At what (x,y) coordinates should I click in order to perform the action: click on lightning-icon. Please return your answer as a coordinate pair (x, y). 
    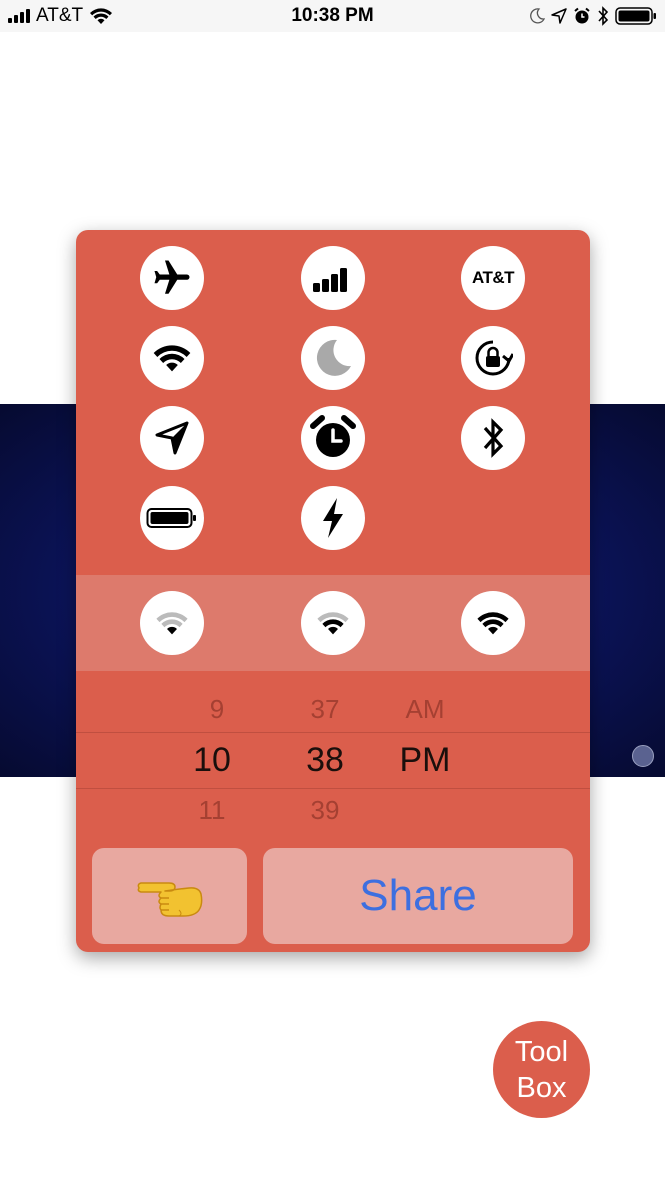
    Looking at the image, I should click on (333, 518).